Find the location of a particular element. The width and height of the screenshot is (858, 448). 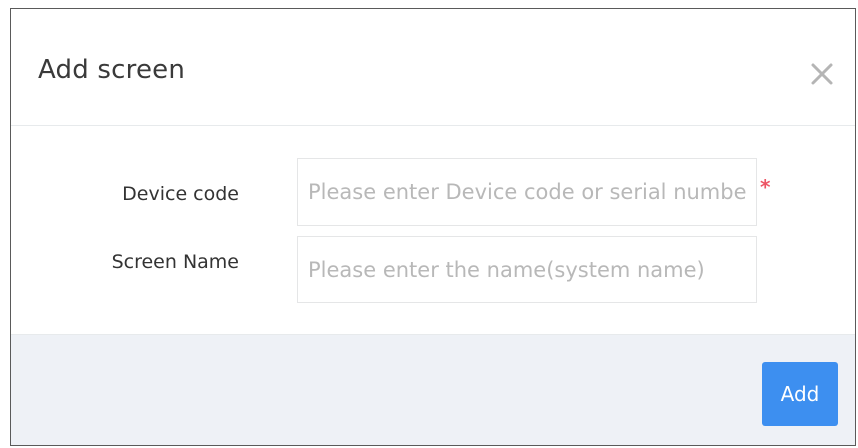

dialog-title: Add screen is located at coordinates (112, 70).